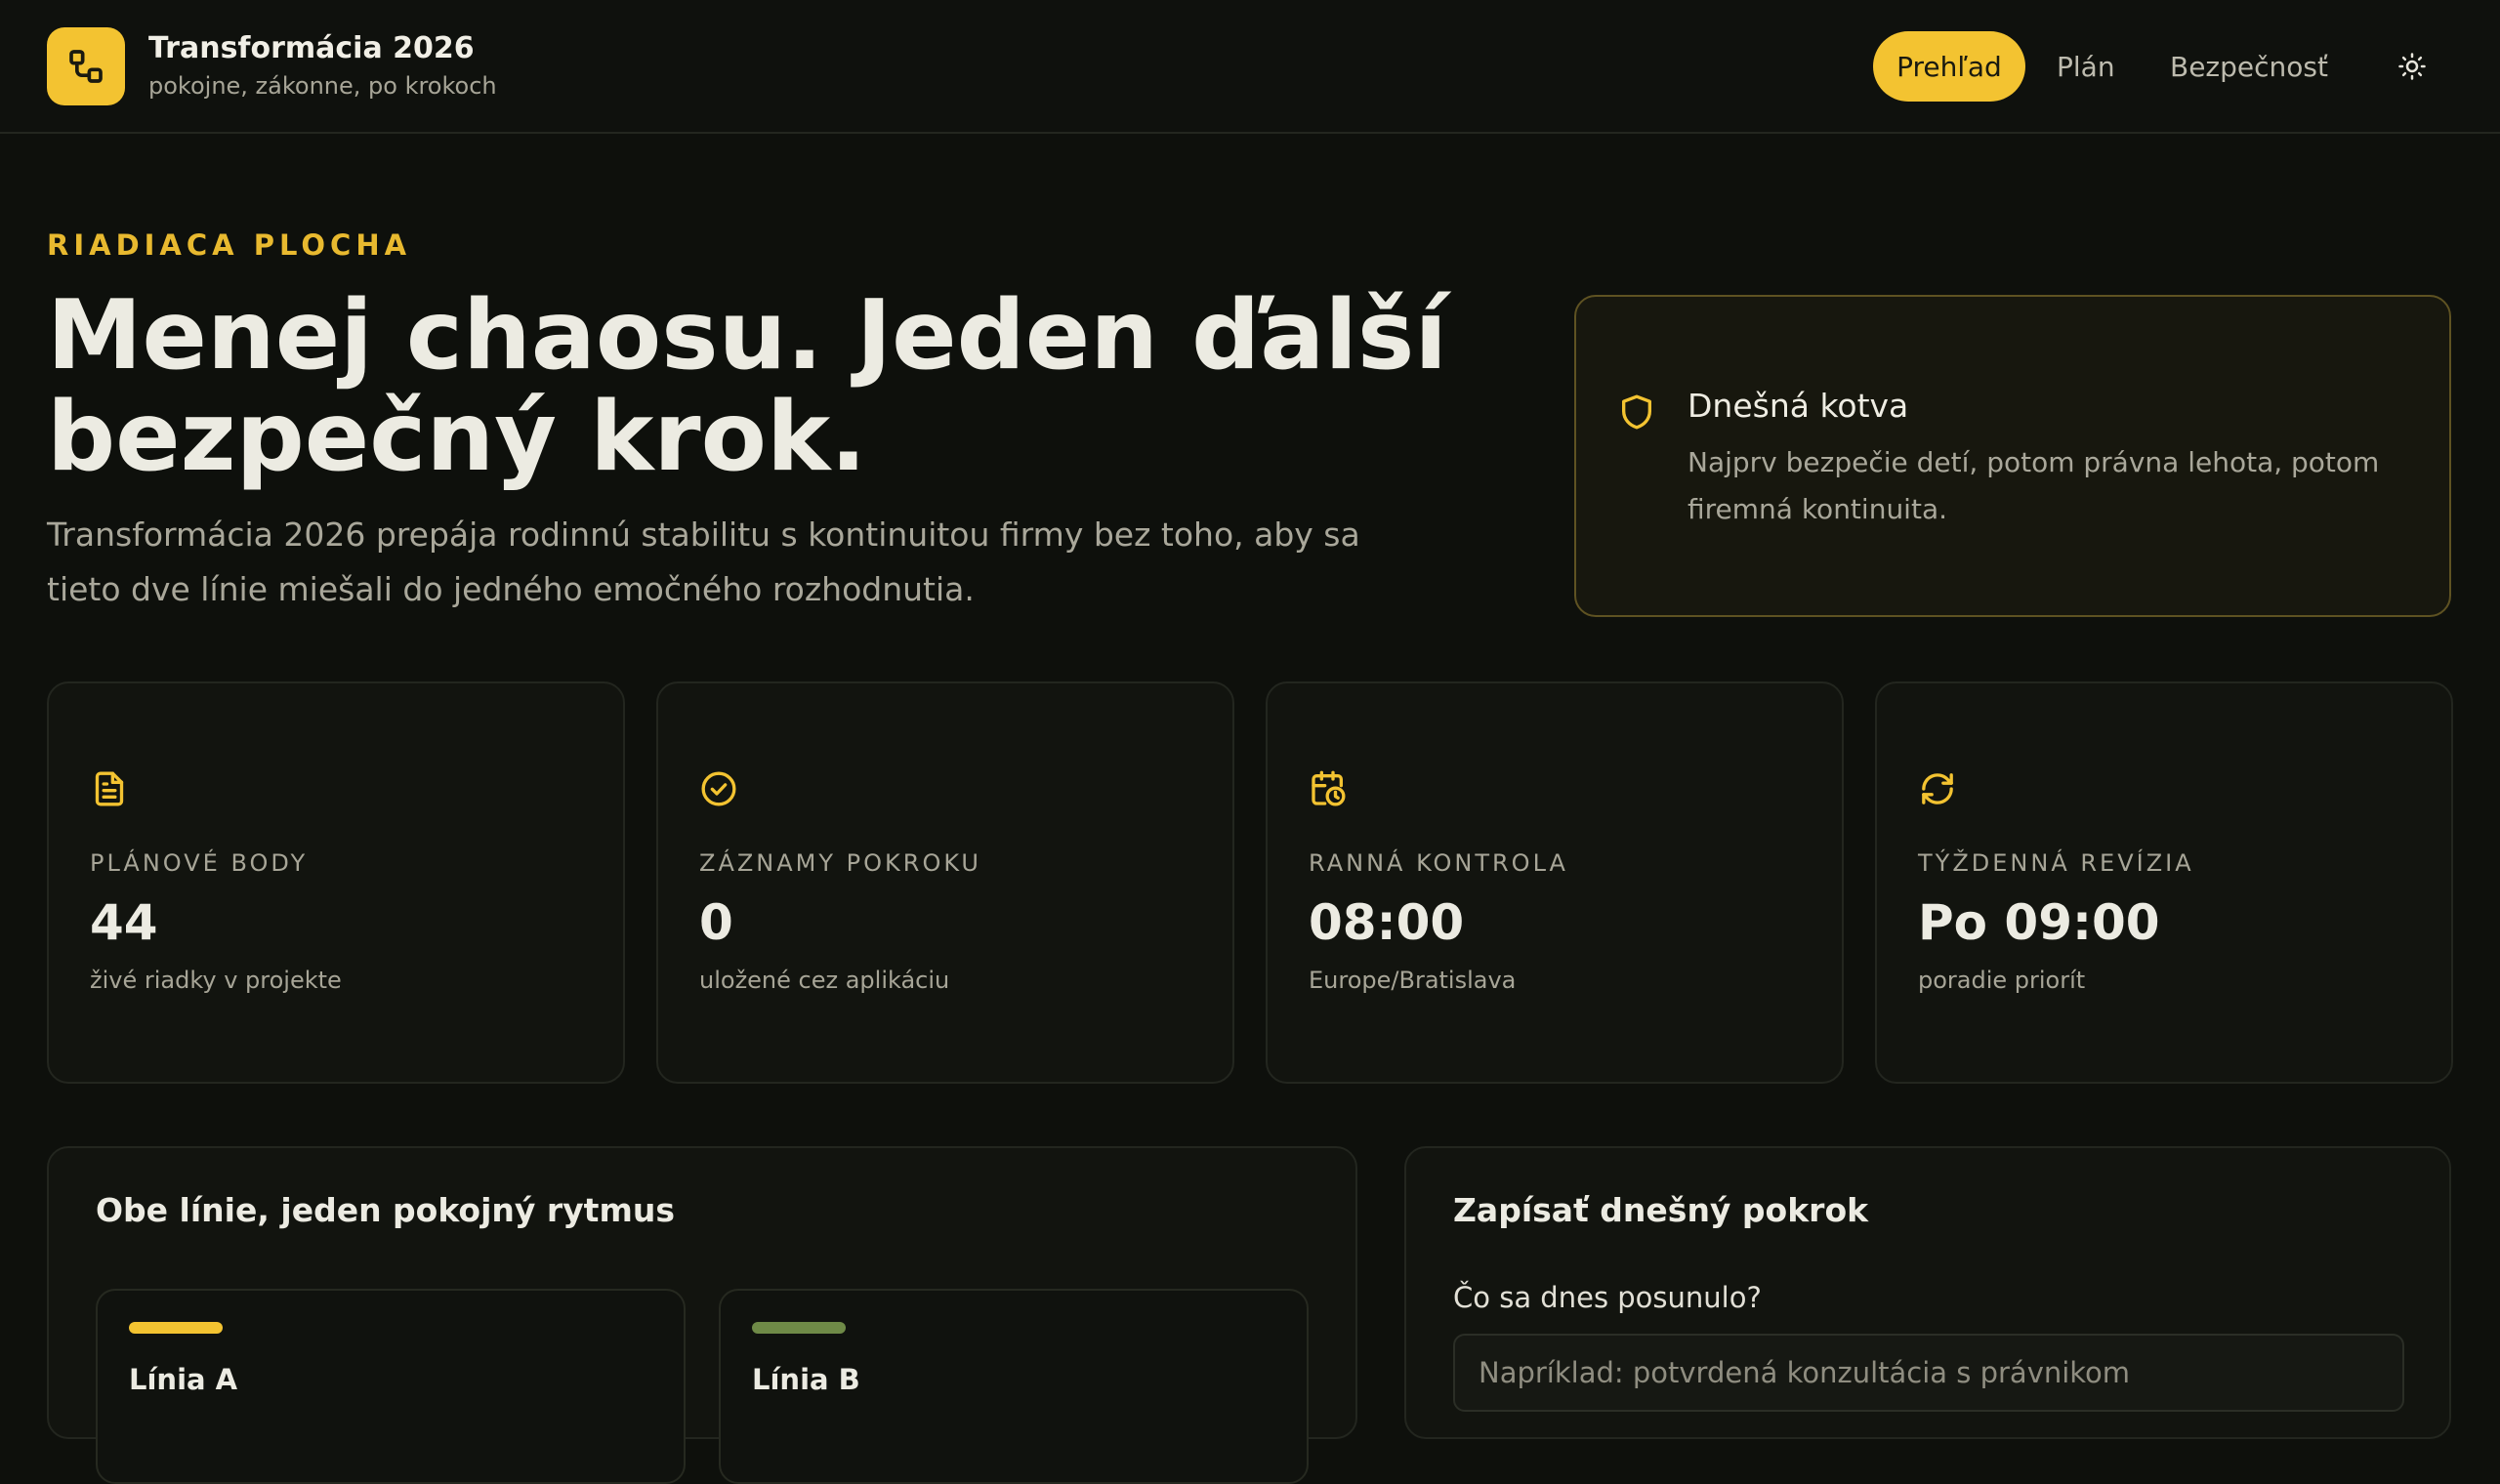 This screenshot has height=1484, width=2500. Describe the element at coordinates (2249, 67) in the screenshot. I see `nav-tab-bezpecnost: Bezpečnosť` at that location.